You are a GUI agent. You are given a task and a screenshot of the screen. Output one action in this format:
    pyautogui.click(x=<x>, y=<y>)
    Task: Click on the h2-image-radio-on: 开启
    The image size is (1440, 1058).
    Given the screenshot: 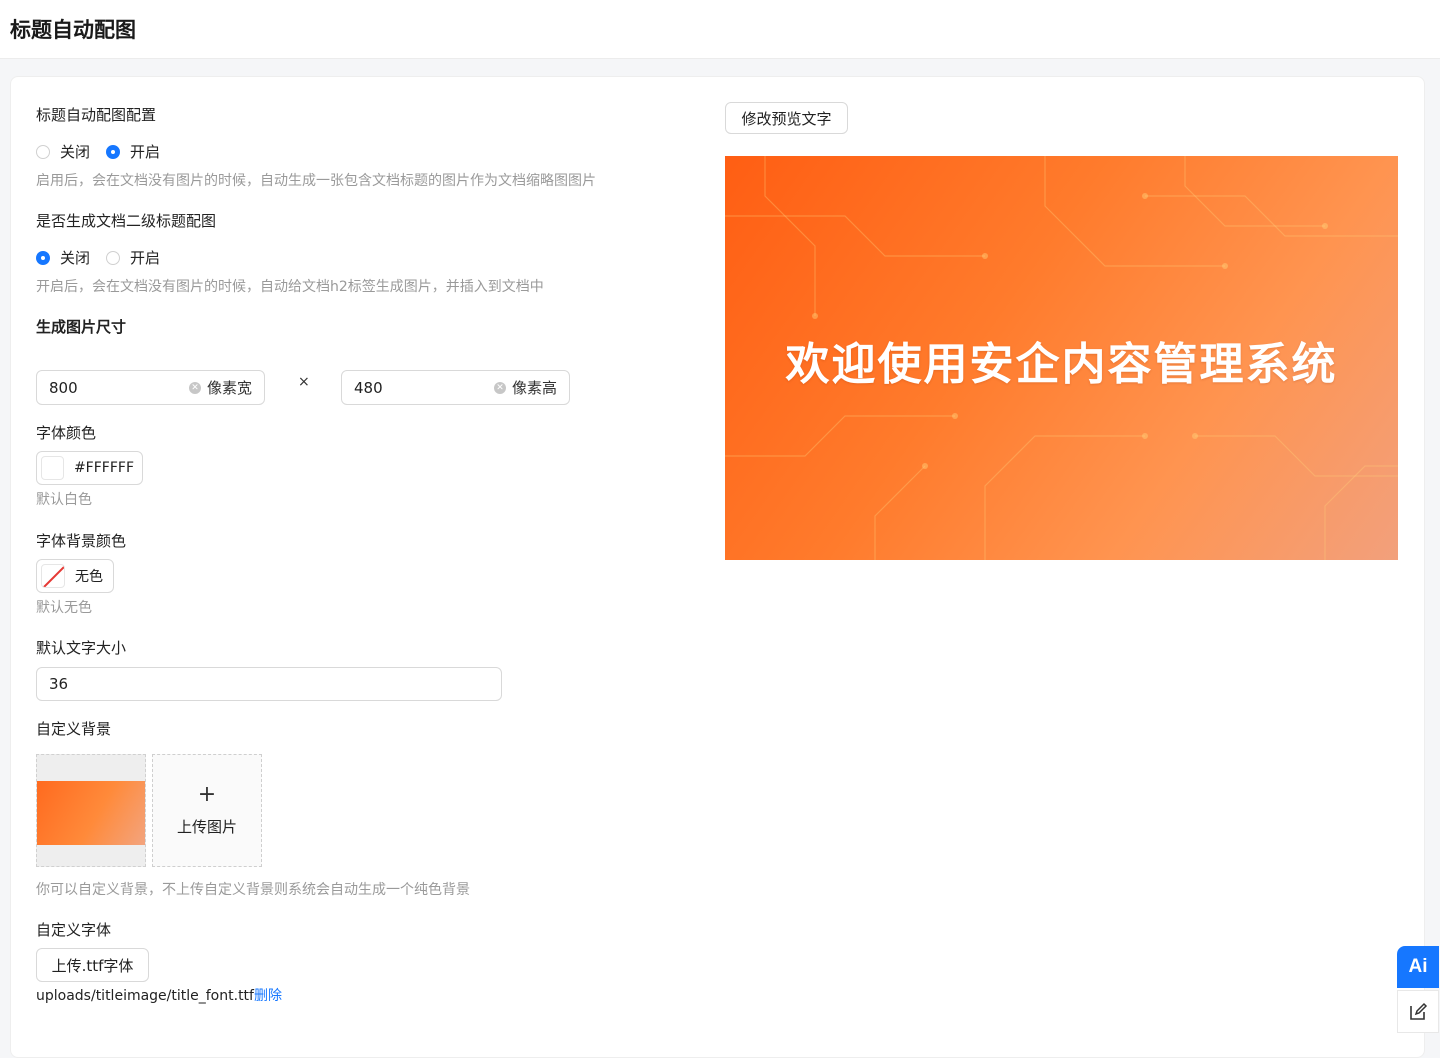 What is the action you would take?
    pyautogui.click(x=133, y=257)
    